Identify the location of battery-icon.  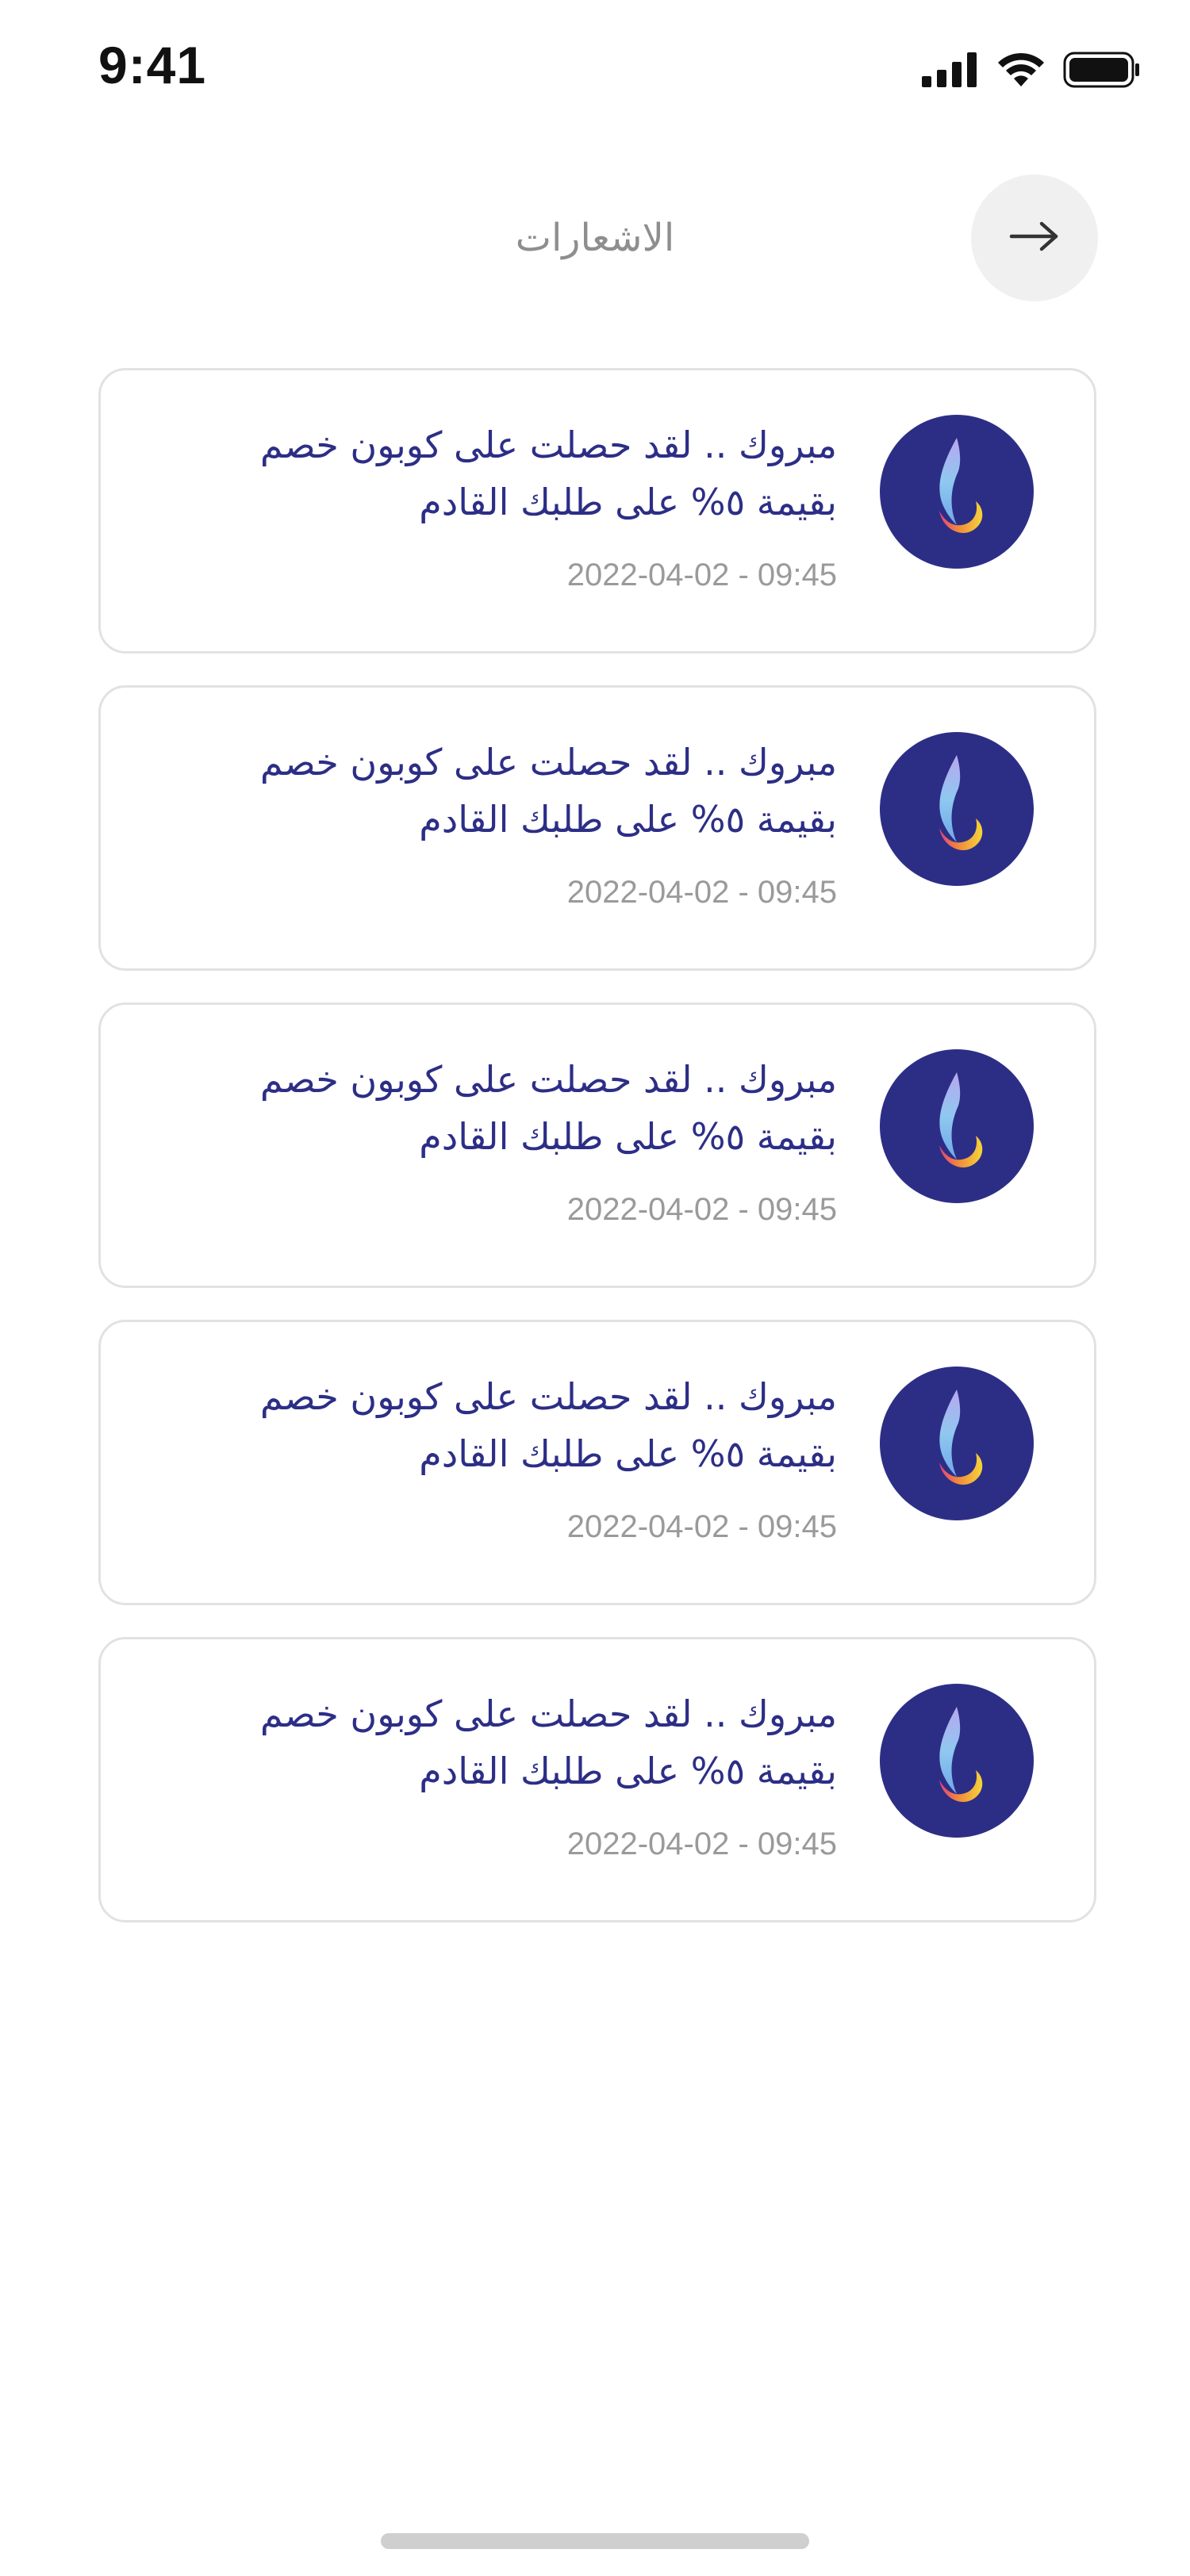
(1102, 70).